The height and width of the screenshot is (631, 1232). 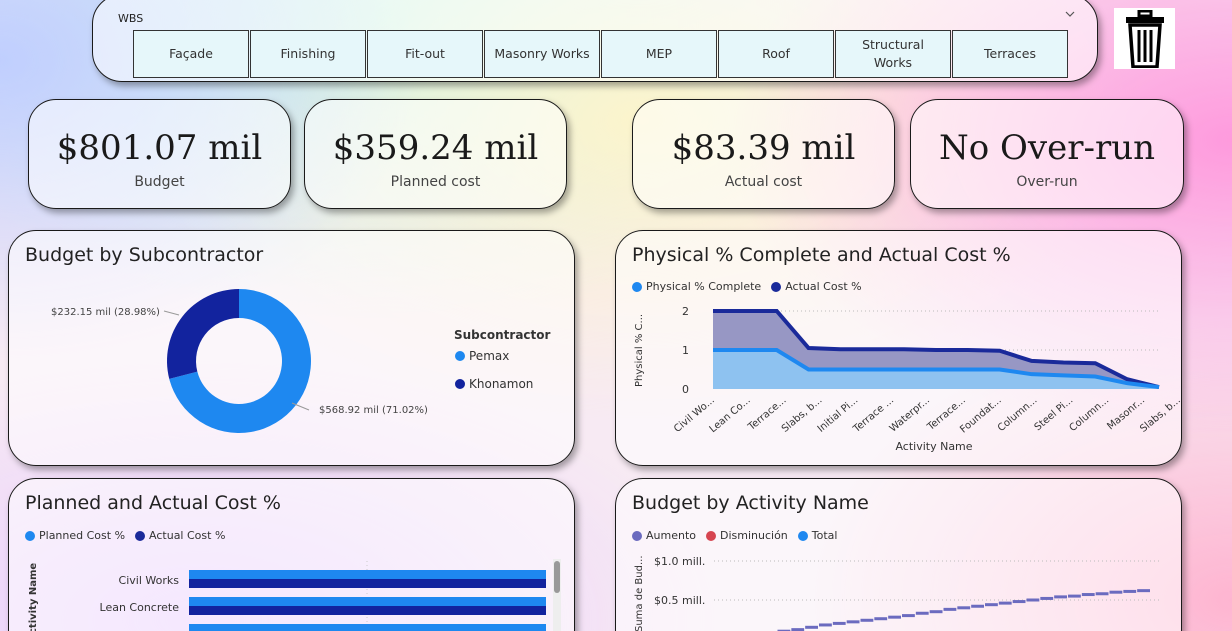 What do you see at coordinates (557, 577) in the screenshot?
I see `scrollbar-thumb` at bounding box center [557, 577].